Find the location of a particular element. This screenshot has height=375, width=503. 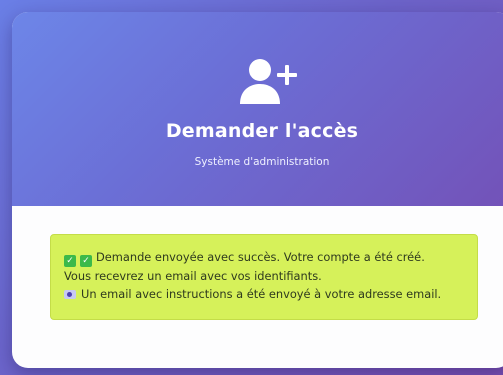

email-icon is located at coordinates (70, 294).